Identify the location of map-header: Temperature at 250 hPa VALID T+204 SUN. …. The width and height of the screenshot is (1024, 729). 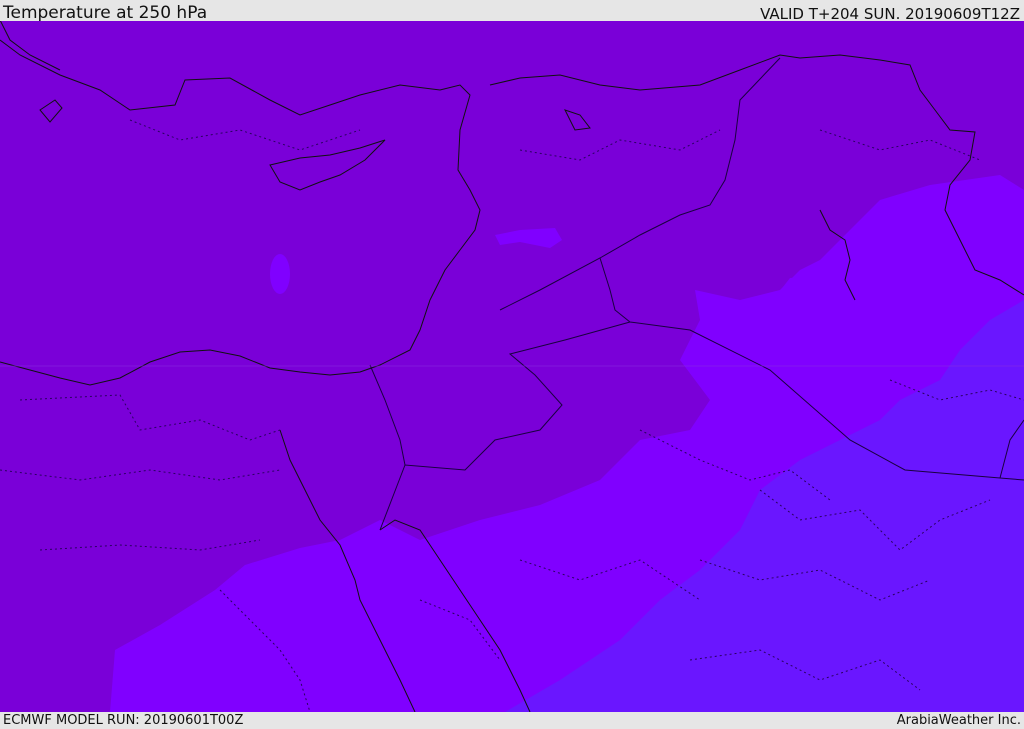
(512, 11).